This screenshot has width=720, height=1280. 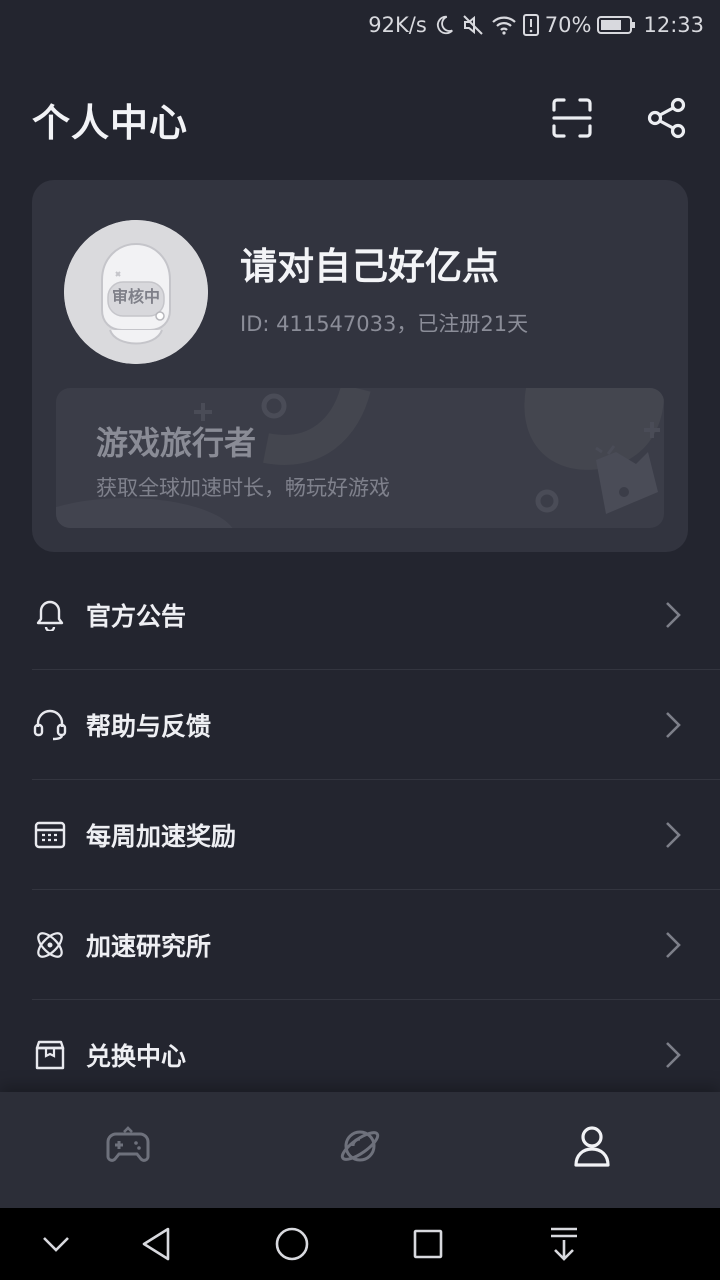 What do you see at coordinates (50, 945) in the screenshot?
I see `atom-icon` at bounding box center [50, 945].